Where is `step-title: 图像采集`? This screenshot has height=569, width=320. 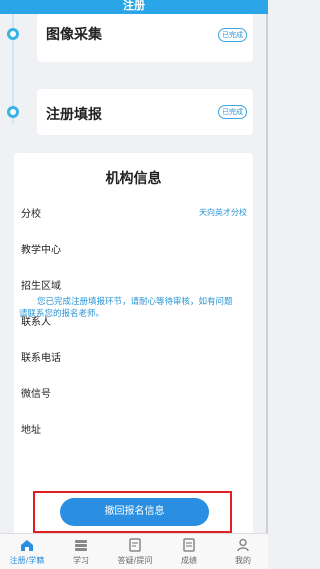
step-title: 图像采集 is located at coordinates (74, 35).